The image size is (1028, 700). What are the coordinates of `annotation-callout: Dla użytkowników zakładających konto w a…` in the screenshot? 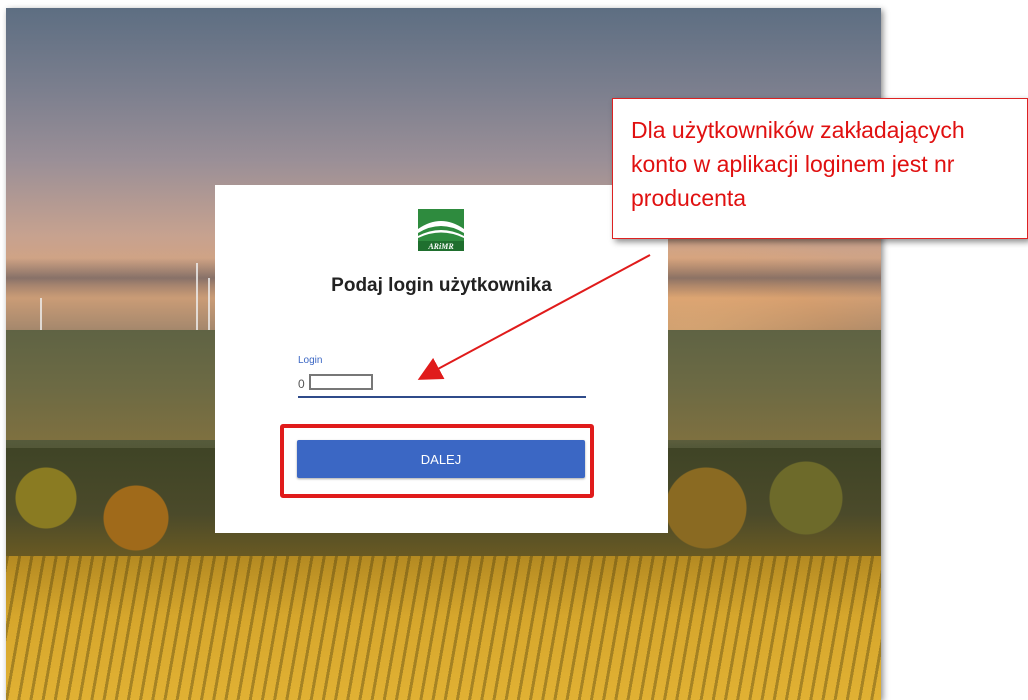 It's located at (820, 168).